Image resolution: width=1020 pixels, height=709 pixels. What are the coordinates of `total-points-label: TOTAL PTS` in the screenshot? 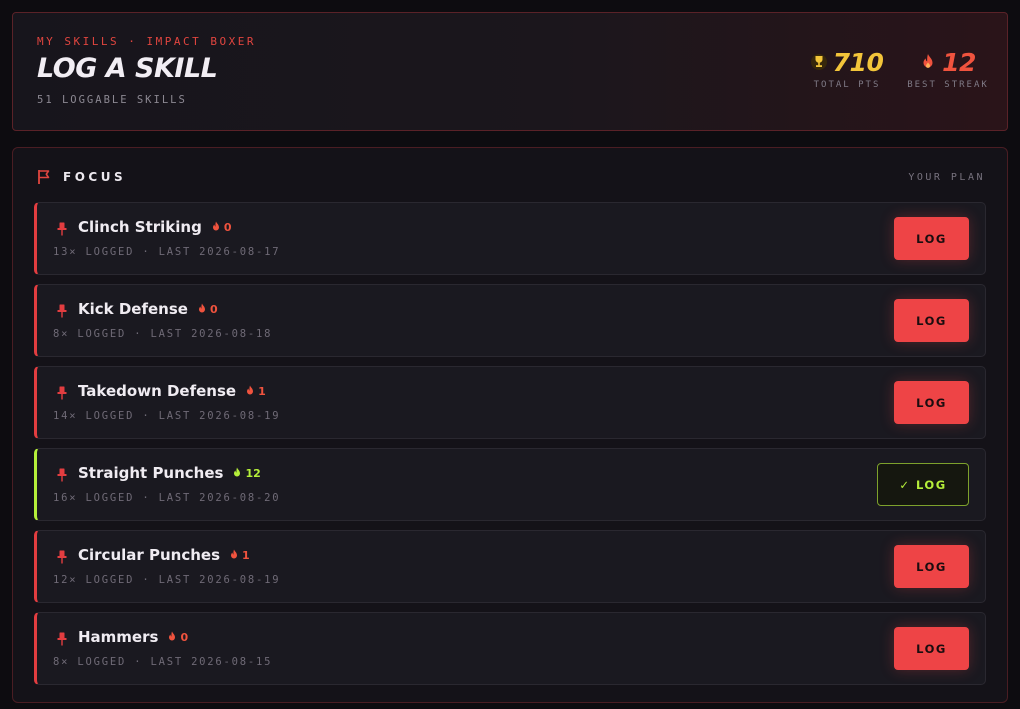 It's located at (847, 85).